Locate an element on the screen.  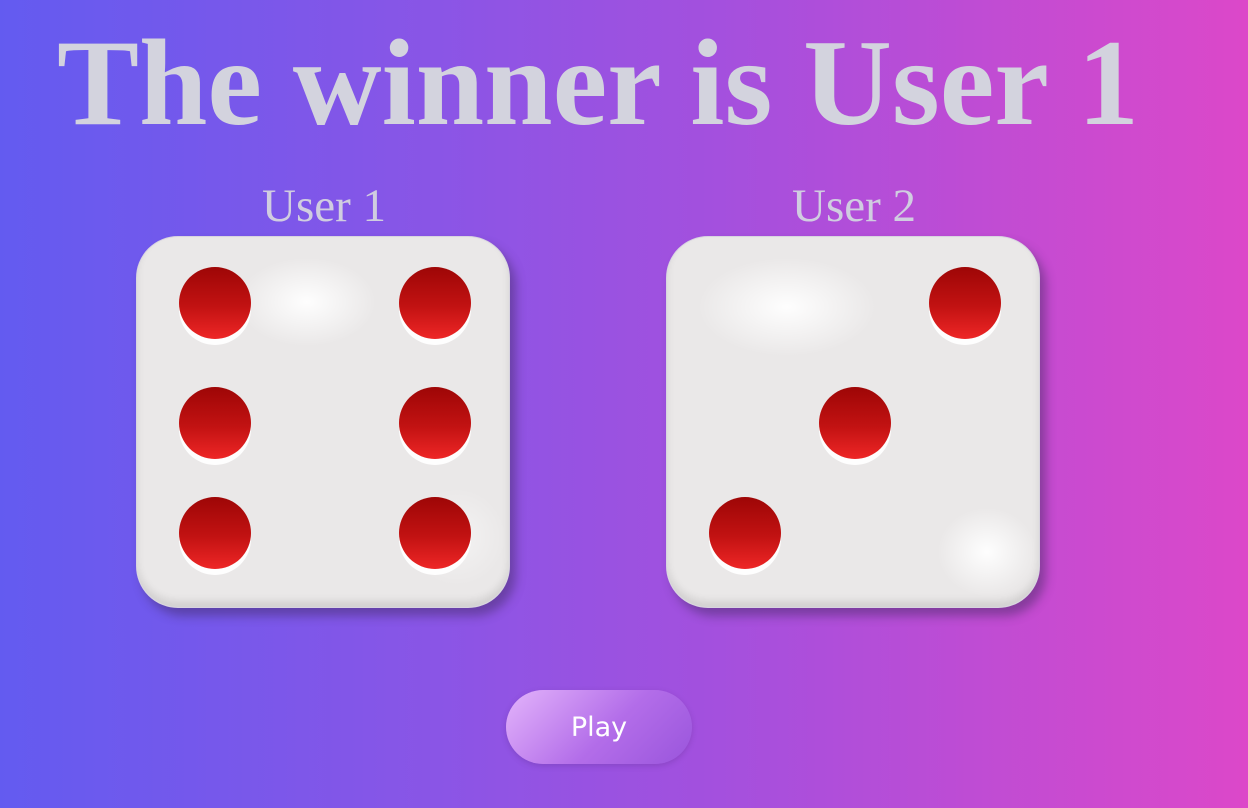
player-2-die is located at coordinates (853, 422).